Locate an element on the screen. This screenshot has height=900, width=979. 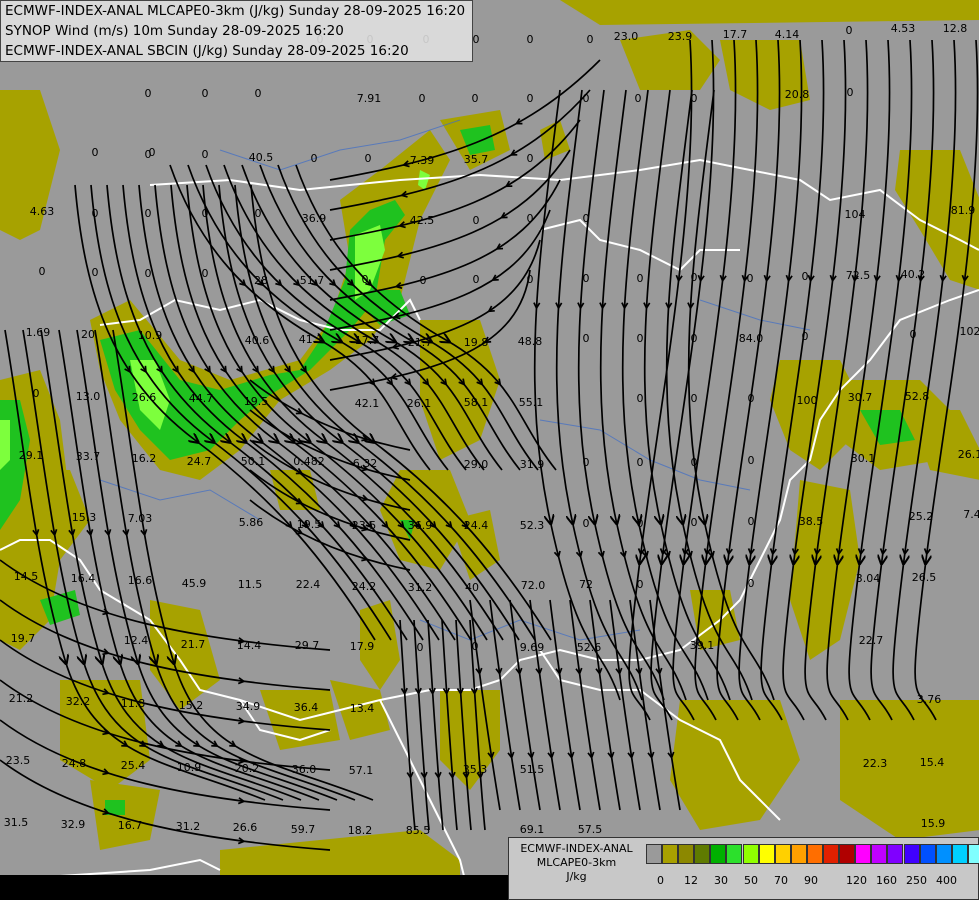
value-label: 22.4 is located at coordinates (308, 584).